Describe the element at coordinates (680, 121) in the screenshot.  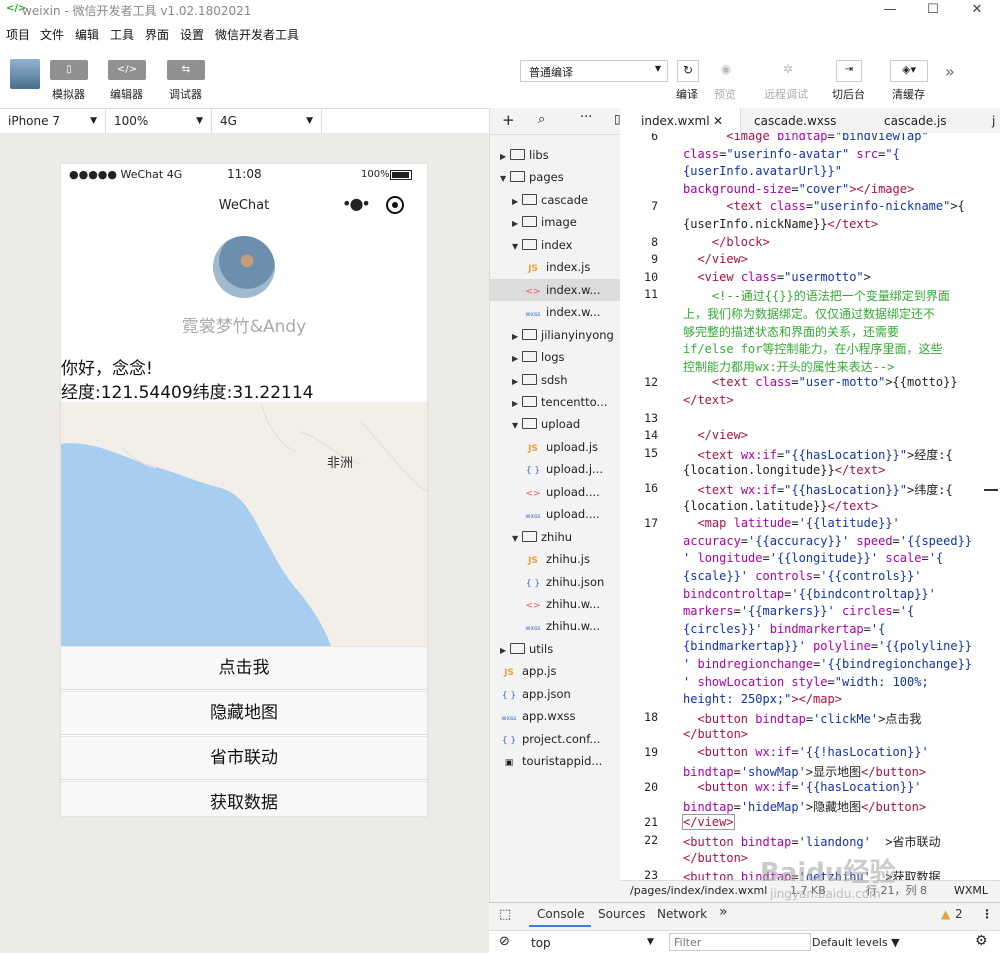
I see `tab-index-wxml: index.wxml ✕` at that location.